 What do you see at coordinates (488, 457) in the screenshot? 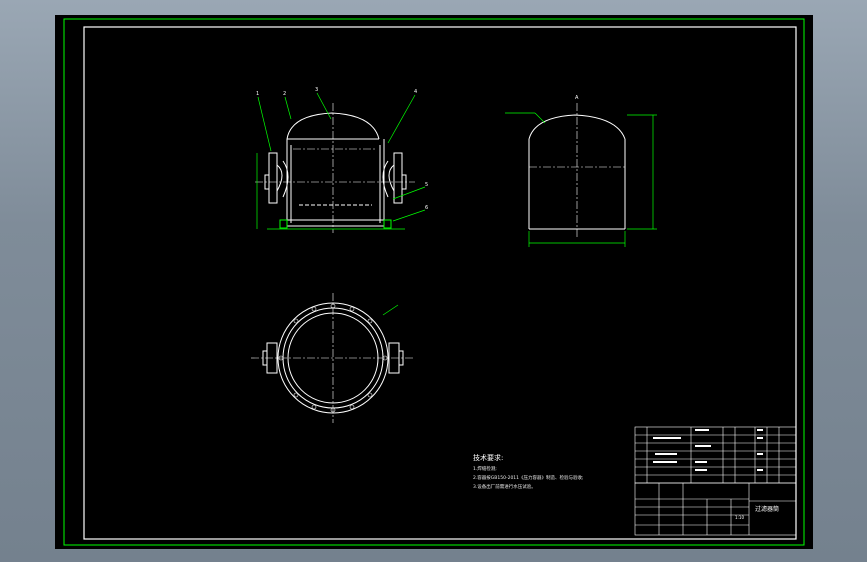
I see `notes-title: 技术要求:` at bounding box center [488, 457].